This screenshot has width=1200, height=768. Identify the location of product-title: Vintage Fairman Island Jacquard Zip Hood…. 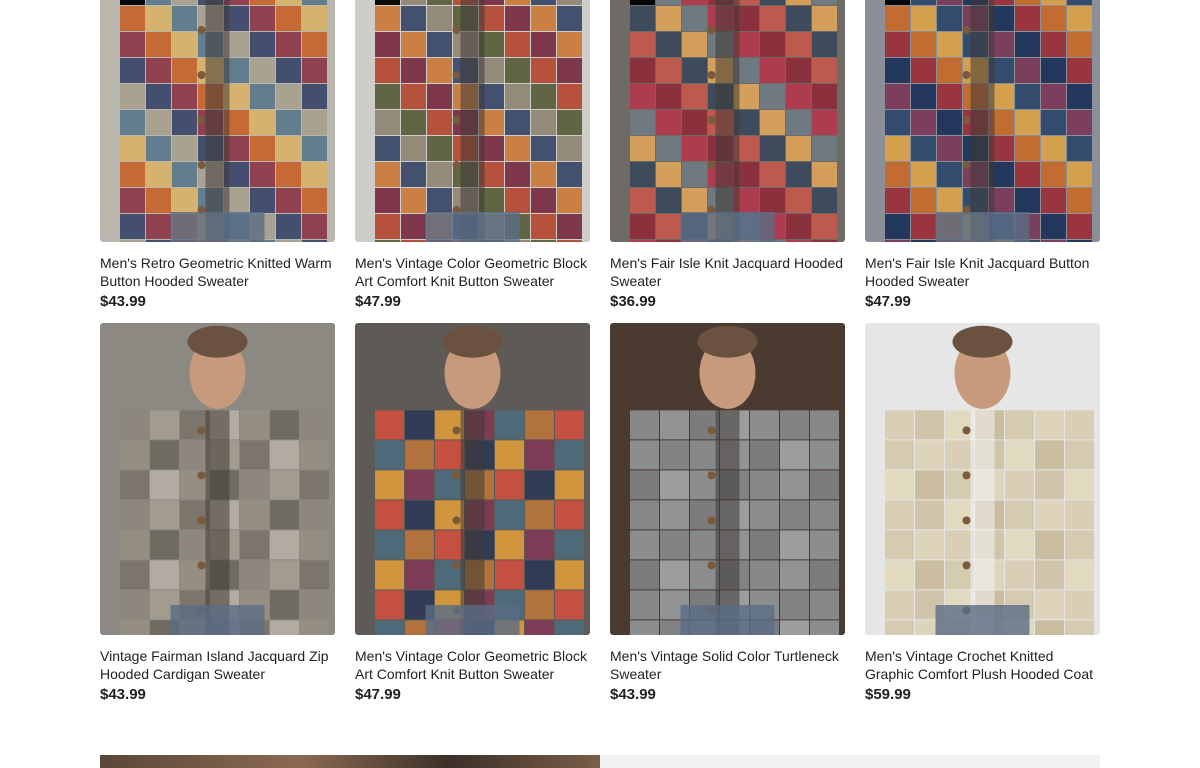
(217, 665).